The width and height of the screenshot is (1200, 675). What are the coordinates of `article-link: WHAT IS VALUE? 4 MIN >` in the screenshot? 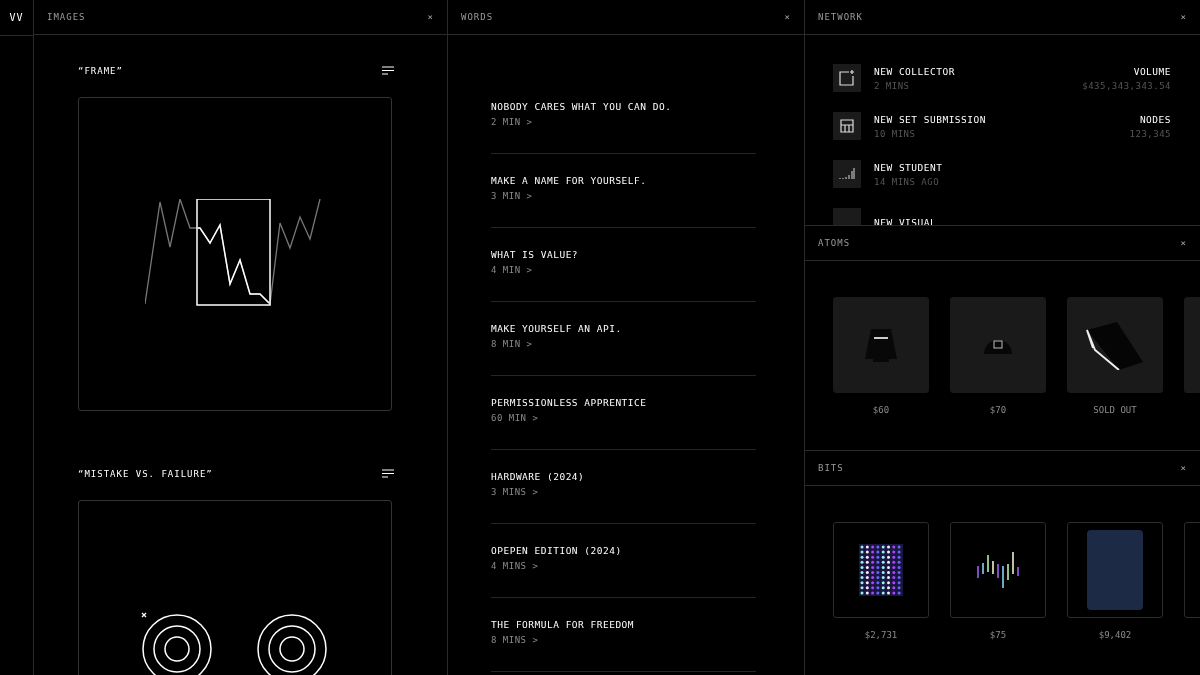 It's located at (623, 265).